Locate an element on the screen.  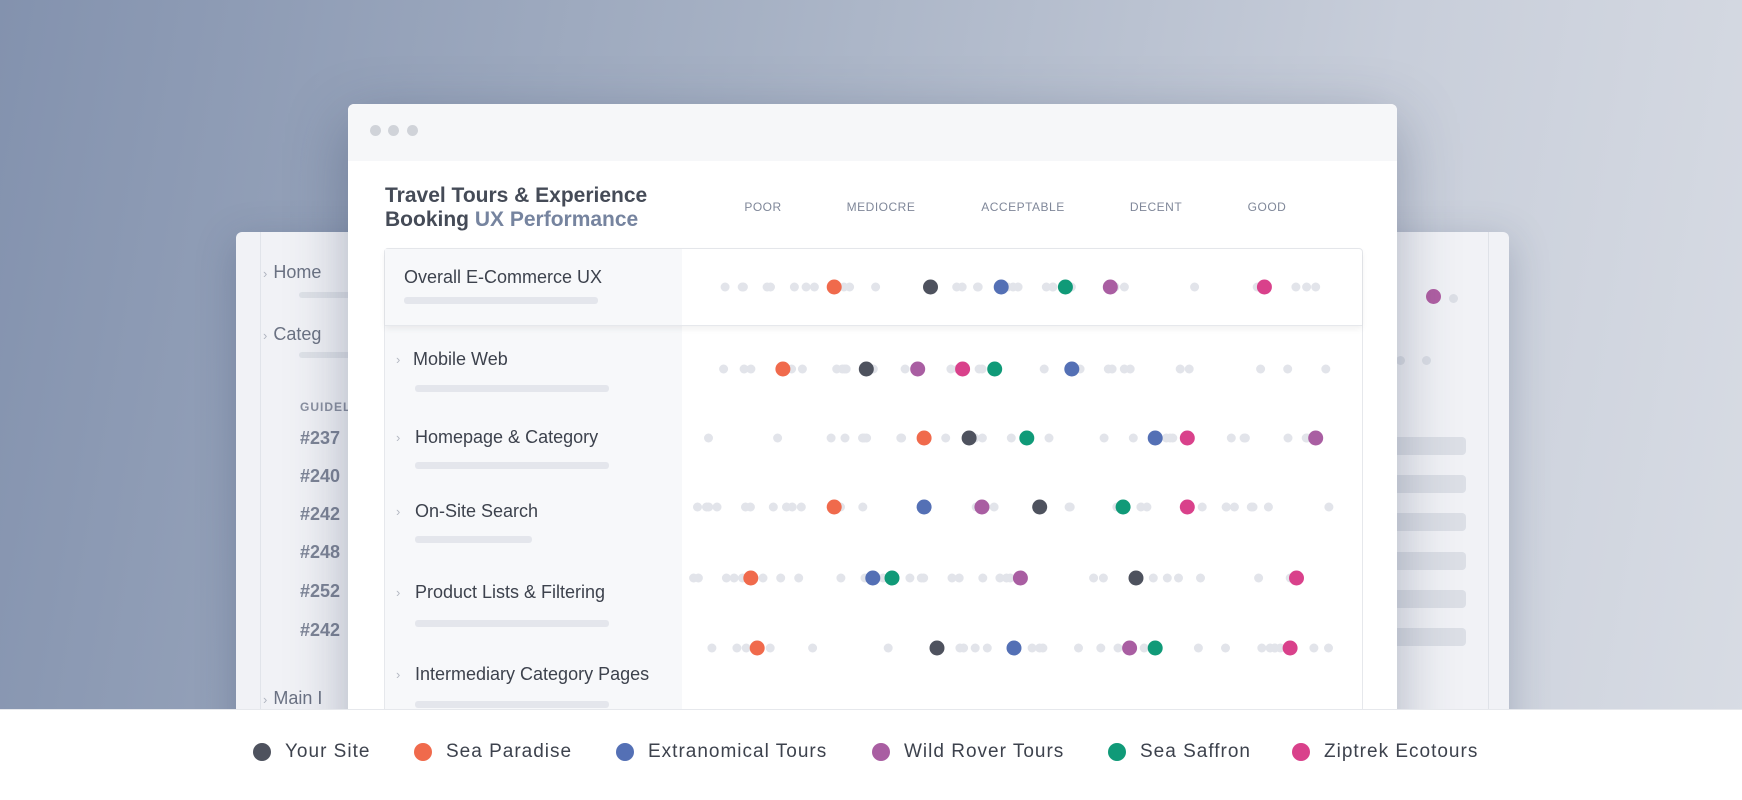
legend-item-wild-rover-tours: Wild Rover Tours is located at coordinates (968, 752).